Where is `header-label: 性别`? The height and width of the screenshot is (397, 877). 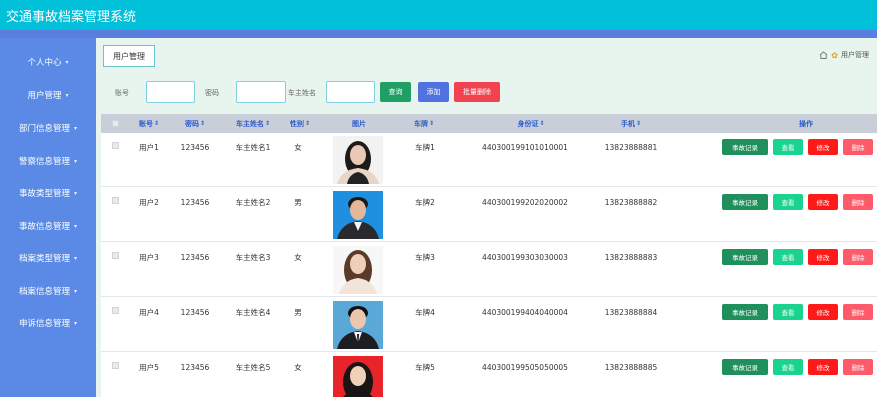 header-label: 性别 is located at coordinates (296, 123).